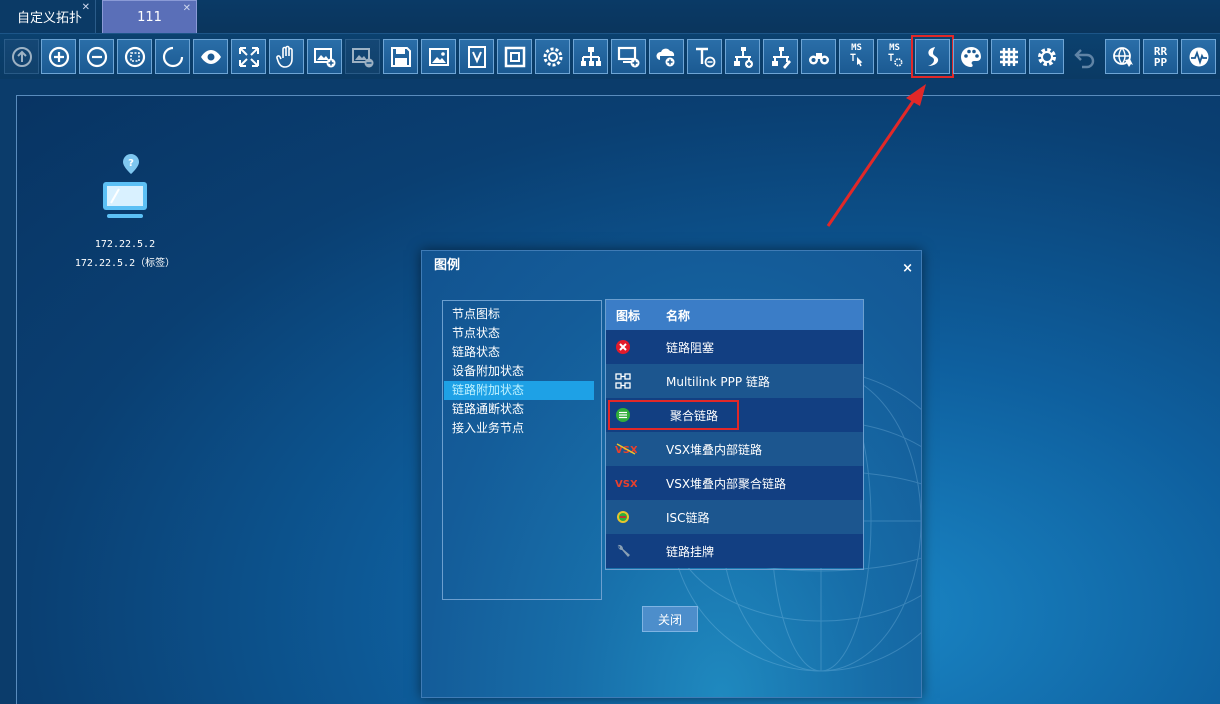 Image resolution: width=1220 pixels, height=704 pixels. I want to click on view-v-button, so click(476, 56).